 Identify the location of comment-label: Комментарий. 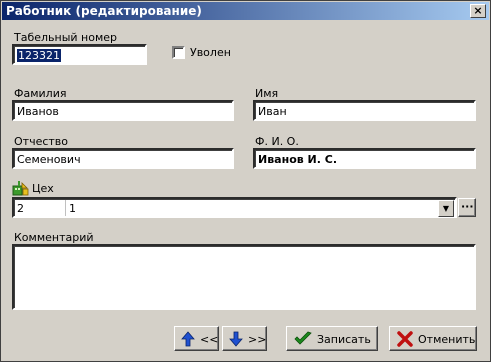
(54, 237).